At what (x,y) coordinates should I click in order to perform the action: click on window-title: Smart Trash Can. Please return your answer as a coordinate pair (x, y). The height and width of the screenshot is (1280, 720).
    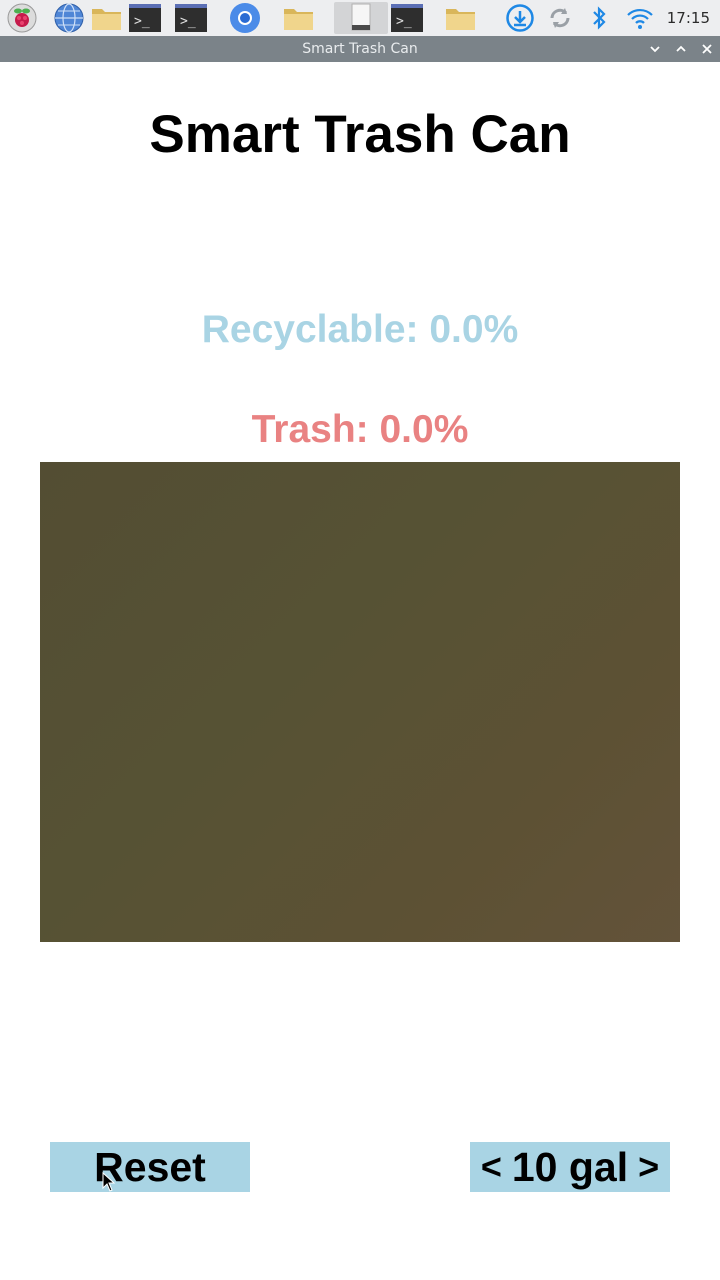
    Looking at the image, I should click on (360, 49).